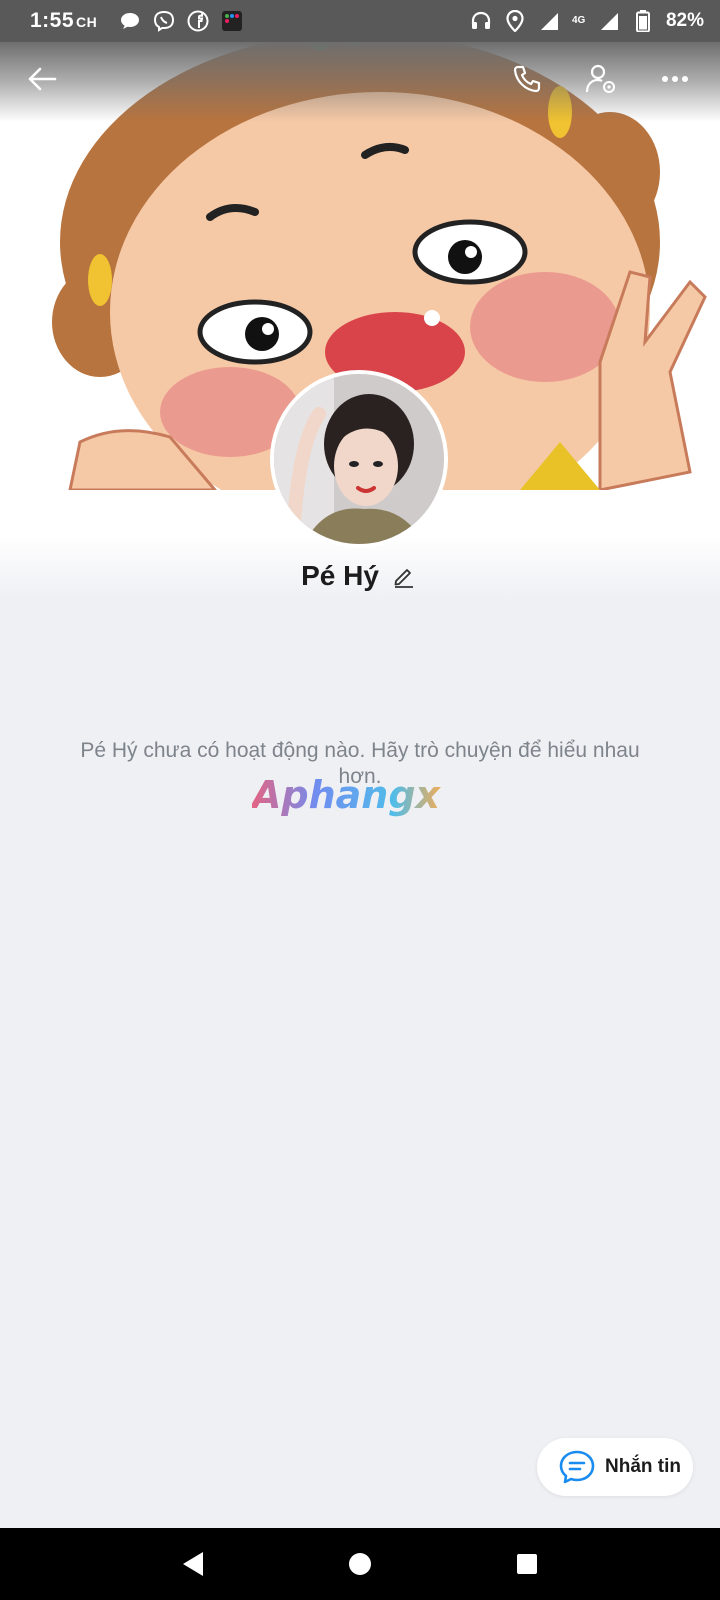  I want to click on system-navbar, so click(360, 1564).